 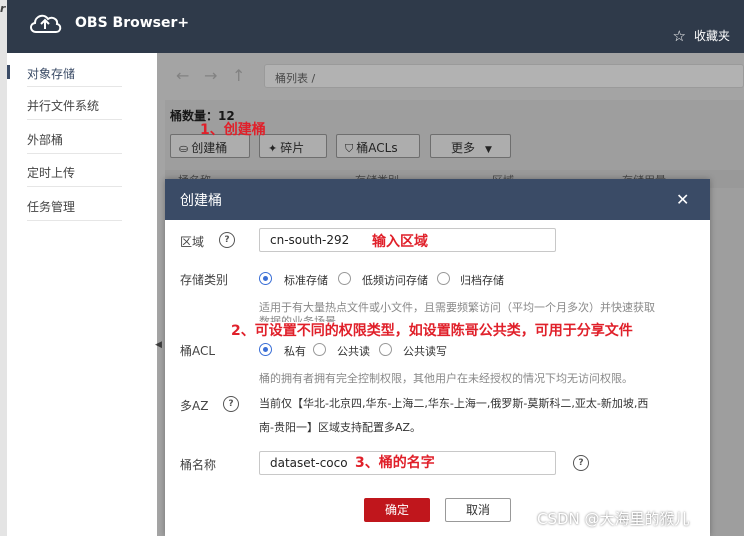 I want to click on annotation-create-bucket: 1、创建桶, so click(x=233, y=130).